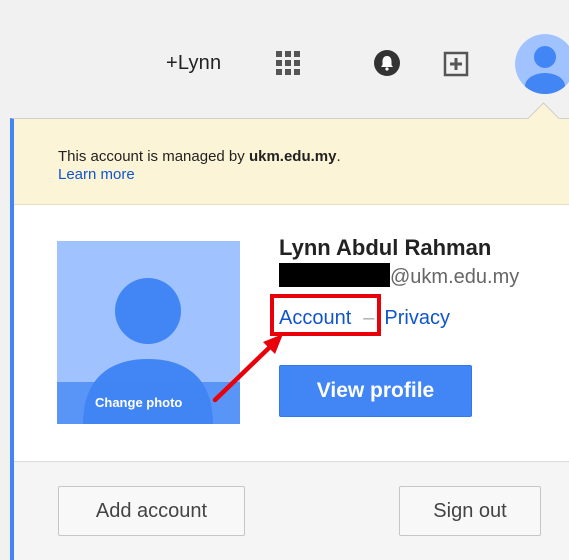 This screenshot has height=560, width=569. I want to click on share-plus-icon, so click(456, 64).